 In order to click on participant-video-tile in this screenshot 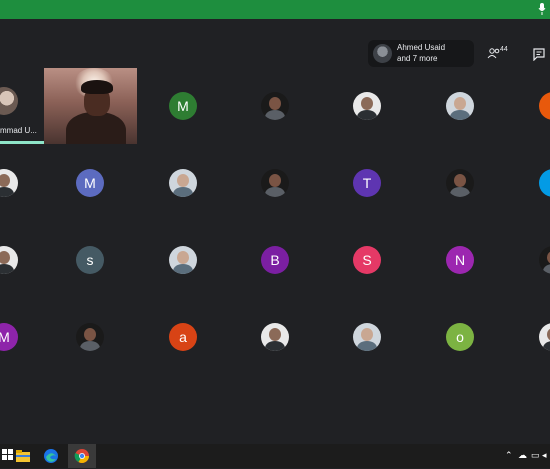, I will do `click(90, 106)`.